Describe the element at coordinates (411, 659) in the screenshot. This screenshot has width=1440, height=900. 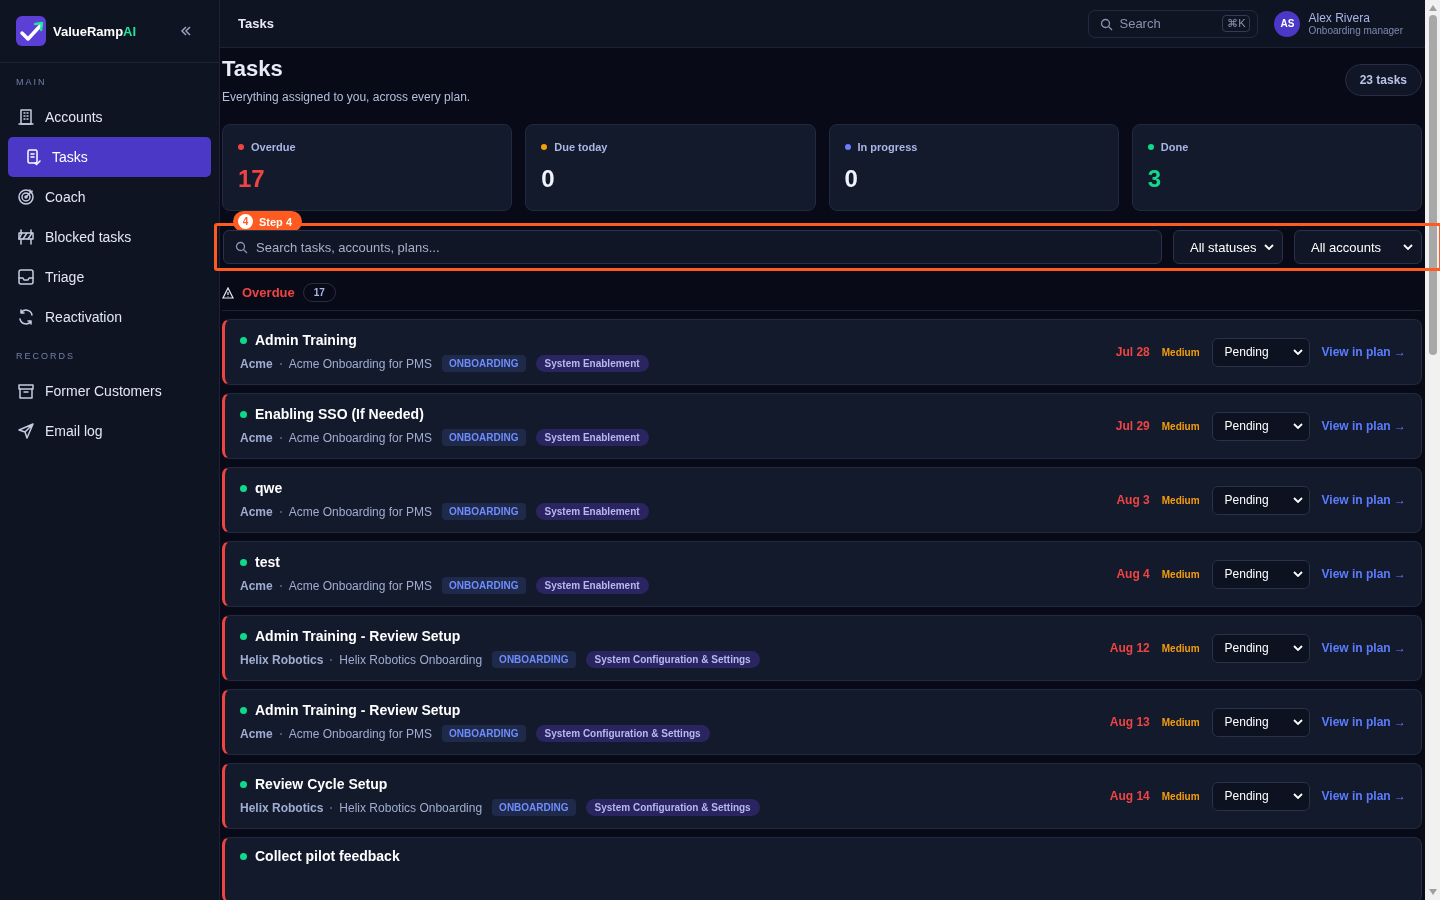
I see `plan-name: Helix Robotics Onboarding` at that location.